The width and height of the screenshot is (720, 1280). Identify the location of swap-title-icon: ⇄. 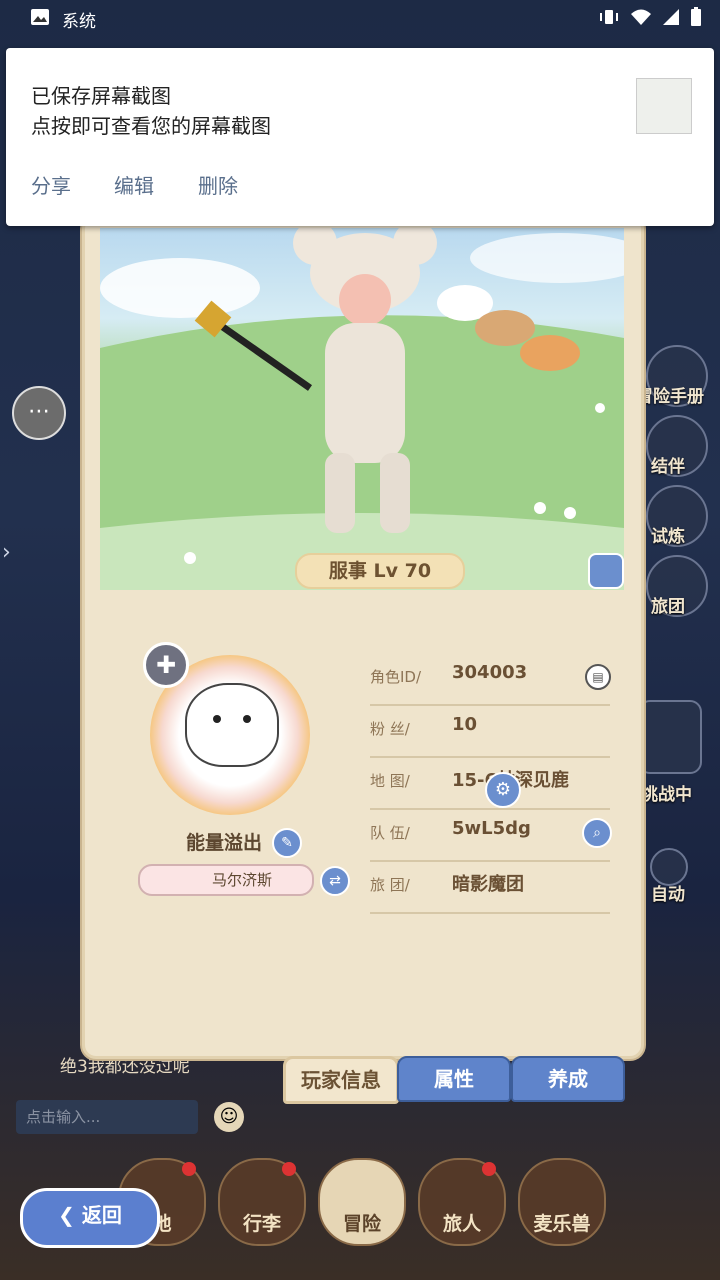
(335, 881).